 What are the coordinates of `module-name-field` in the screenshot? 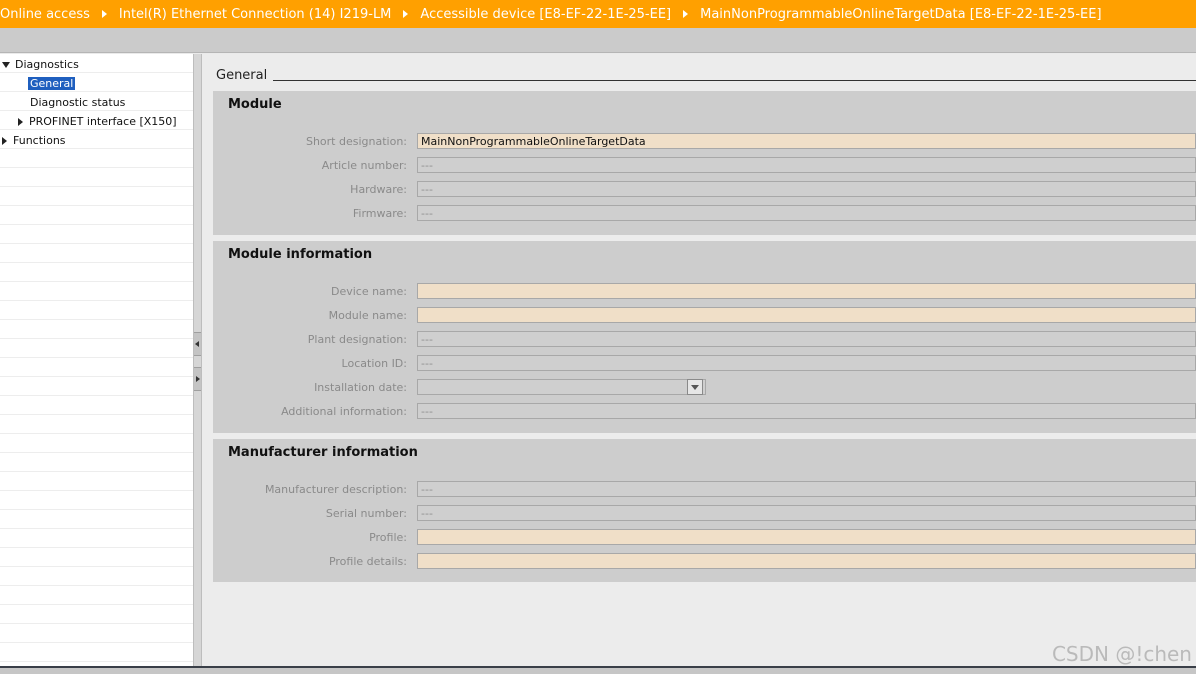 It's located at (806, 315).